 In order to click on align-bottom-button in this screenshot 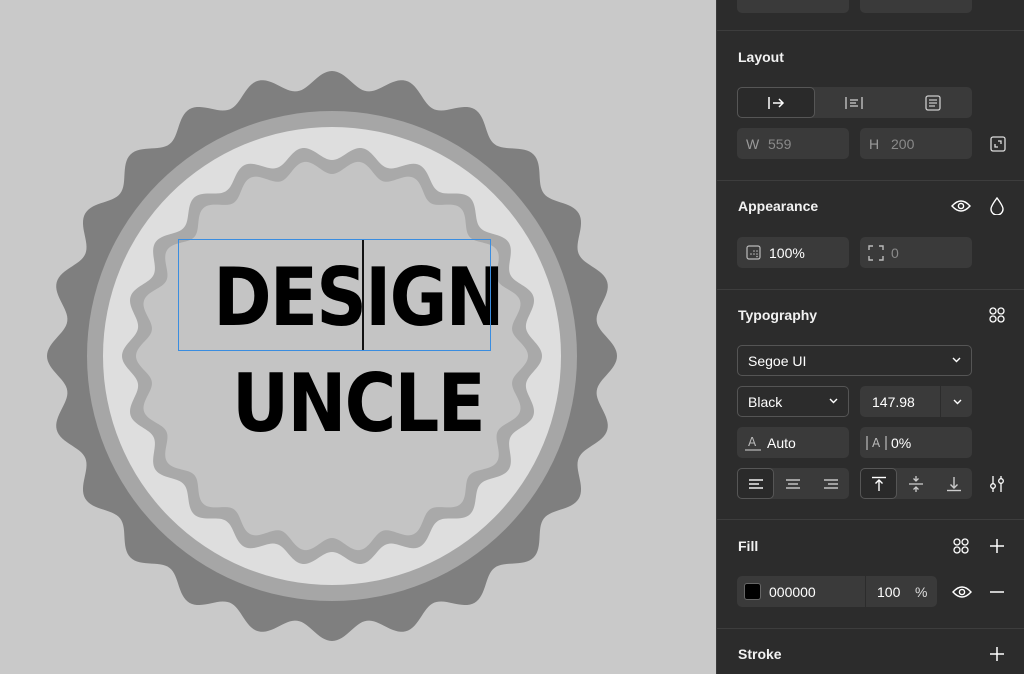, I will do `click(953, 483)`.